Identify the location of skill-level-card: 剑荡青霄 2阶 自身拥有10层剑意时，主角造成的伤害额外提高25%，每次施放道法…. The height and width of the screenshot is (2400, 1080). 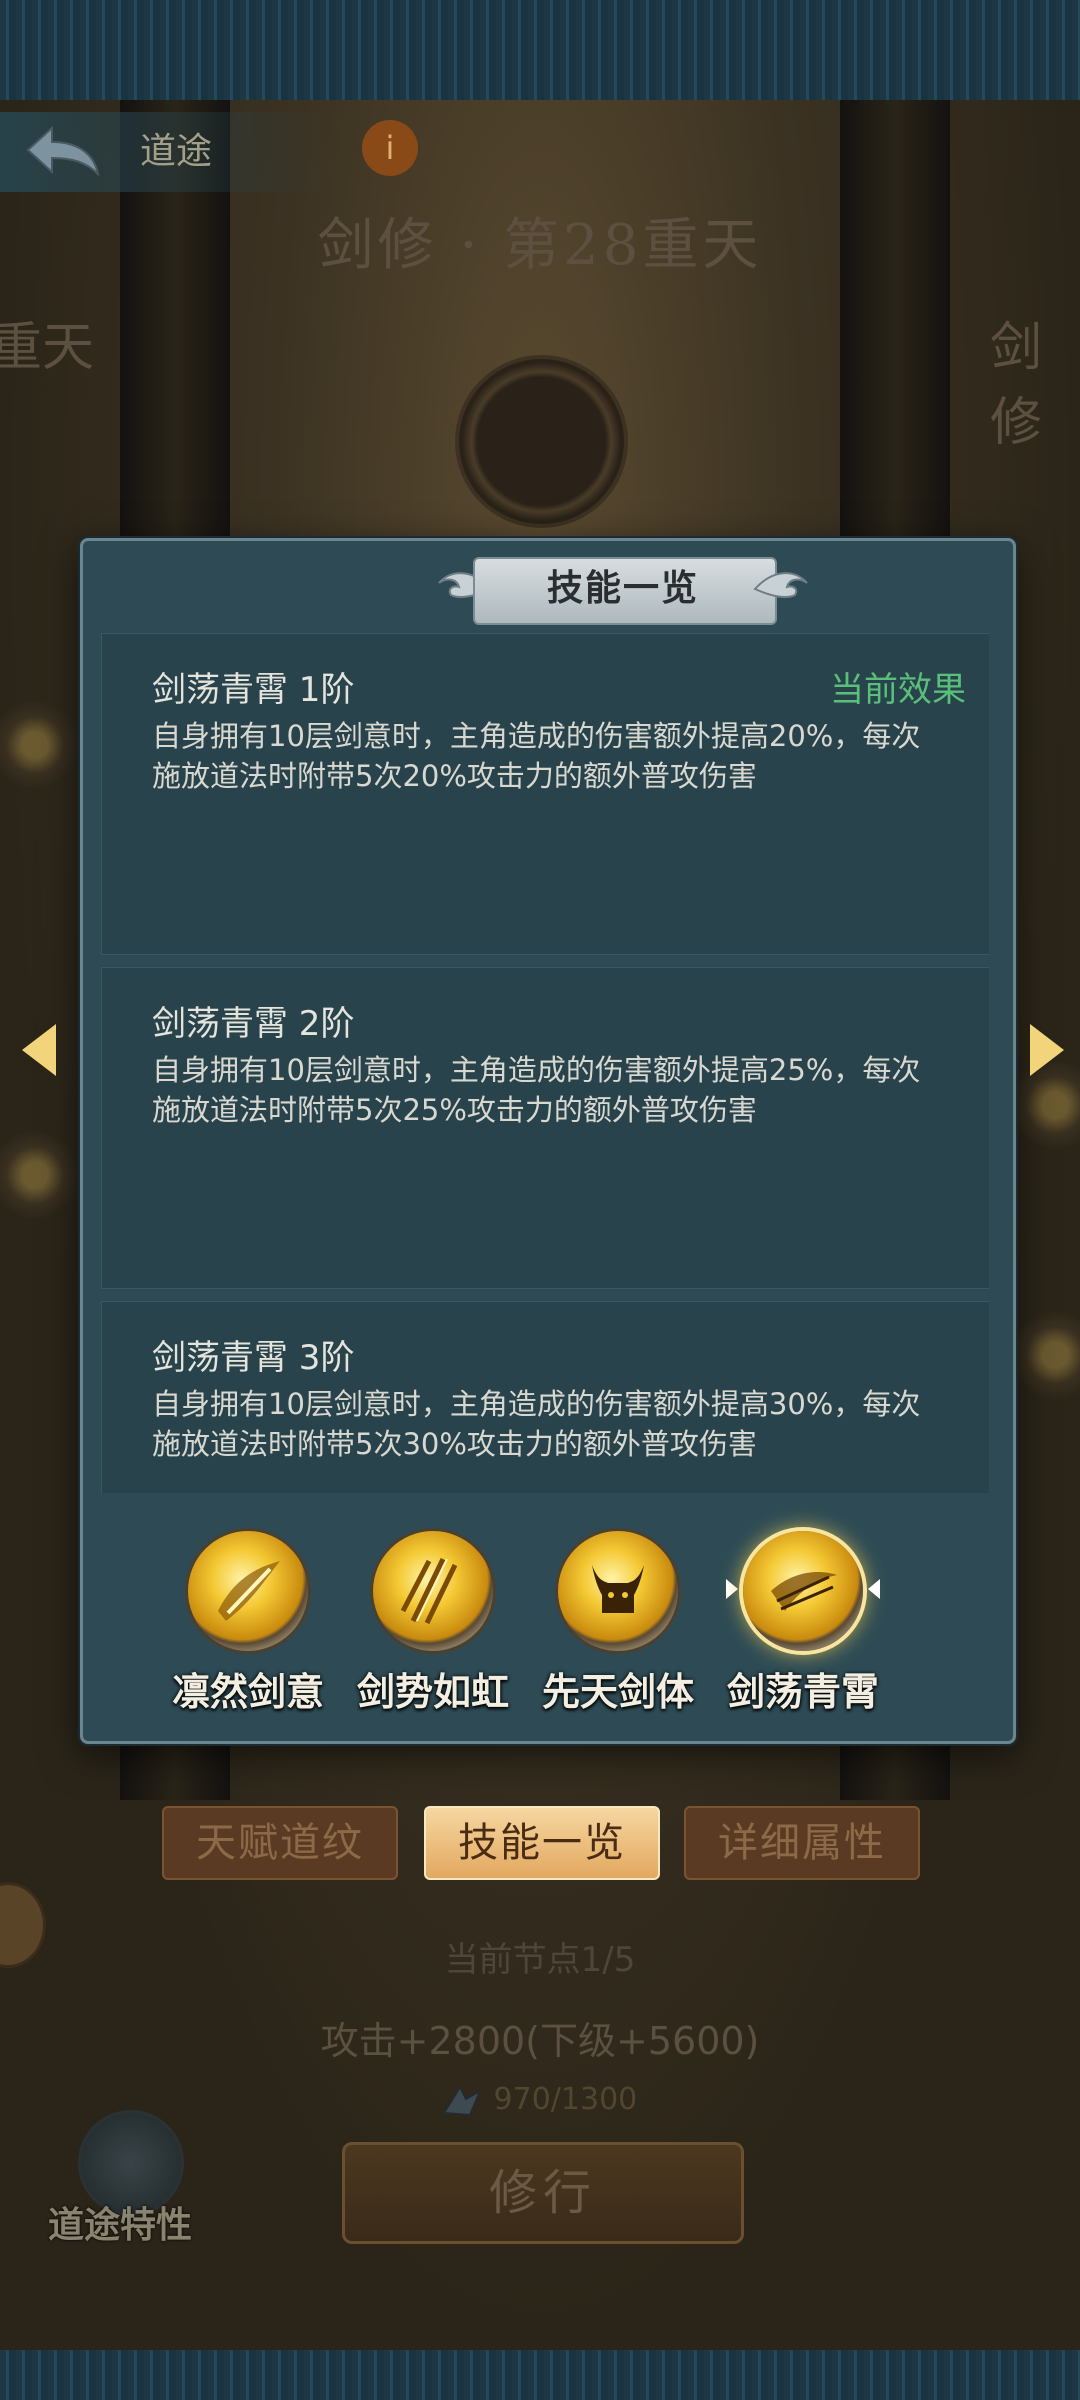
(545, 1128).